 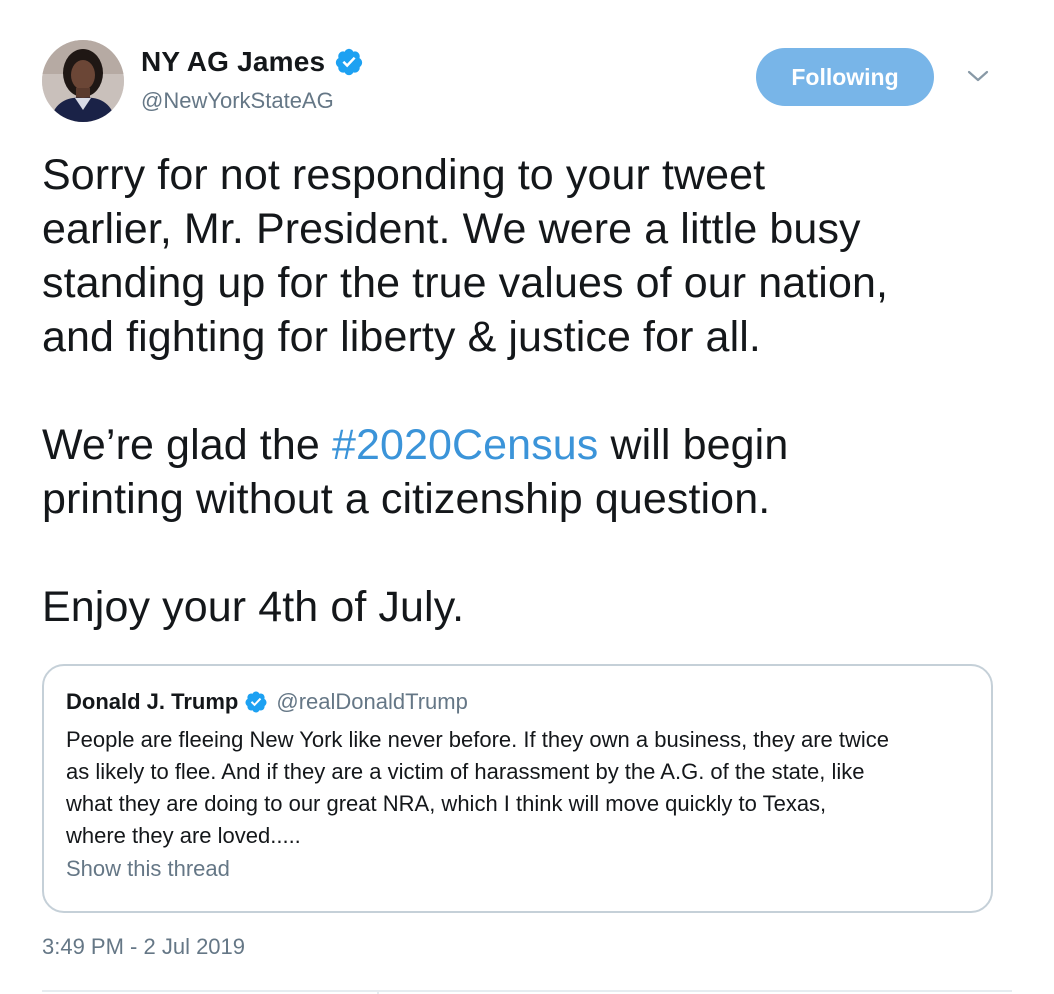 I want to click on quoted-author-name: Donald J. Trump, so click(x=152, y=702).